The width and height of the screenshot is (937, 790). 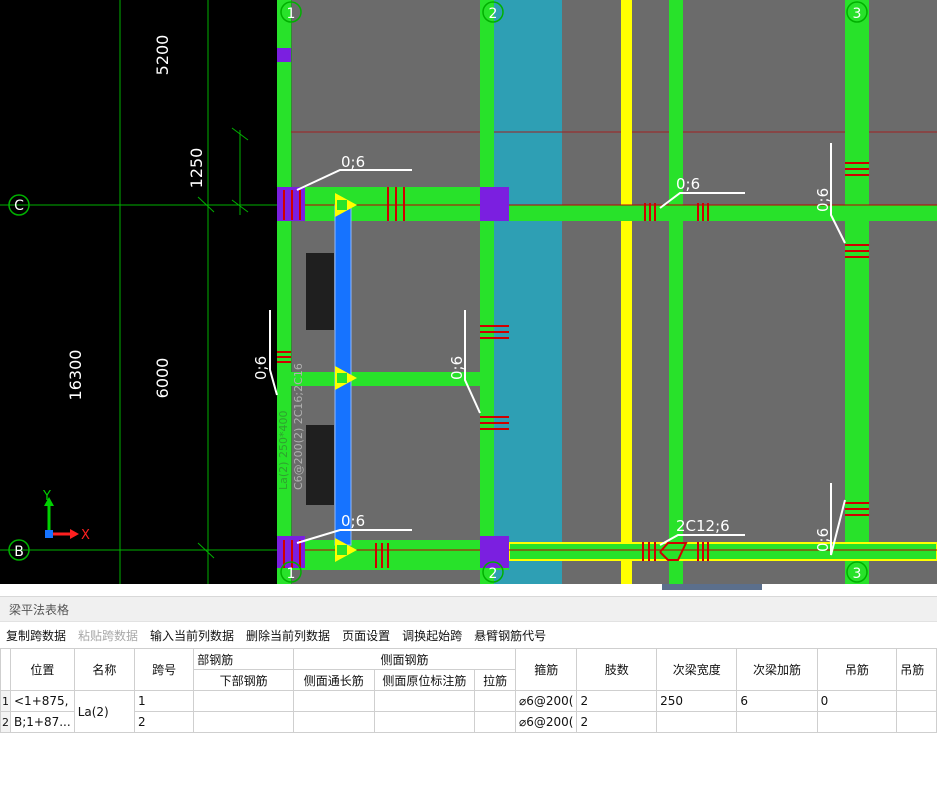 I want to click on svg-text: X, so click(x=85, y=535).